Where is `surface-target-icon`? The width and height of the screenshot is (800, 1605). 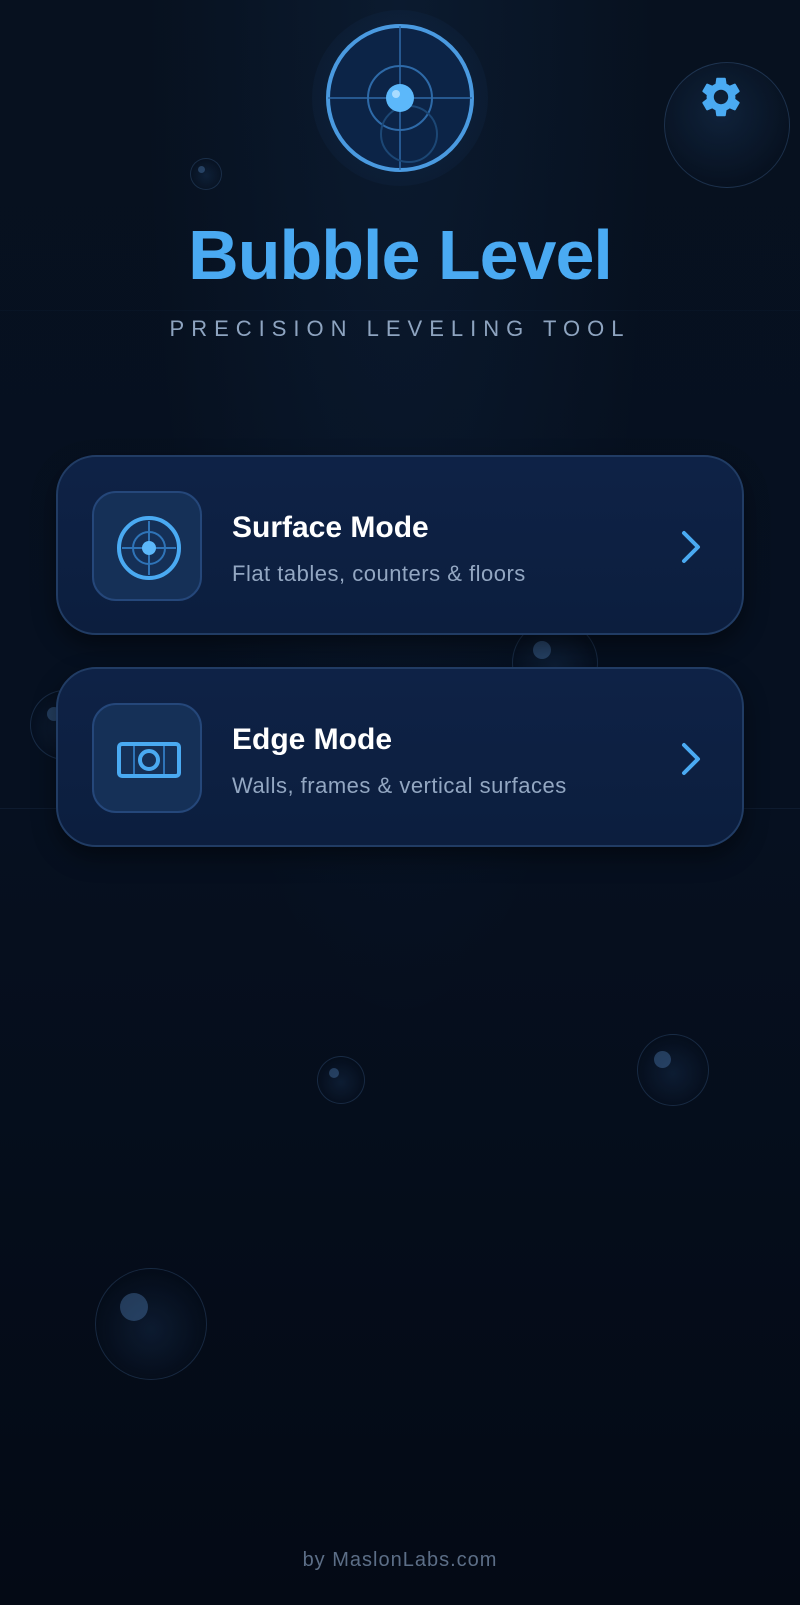
surface-target-icon is located at coordinates (149, 548).